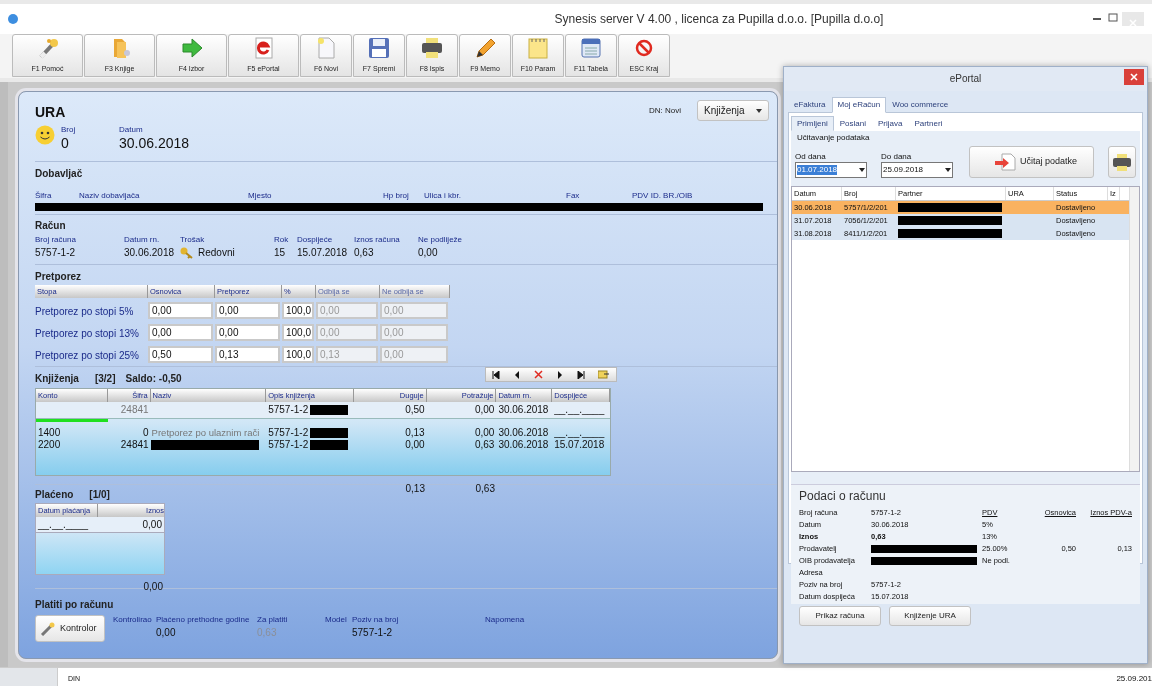 The width and height of the screenshot is (1152, 686). Describe the element at coordinates (205, 433) in the screenshot. I see `table-cell: Pretporez po ulaznim rači` at that location.